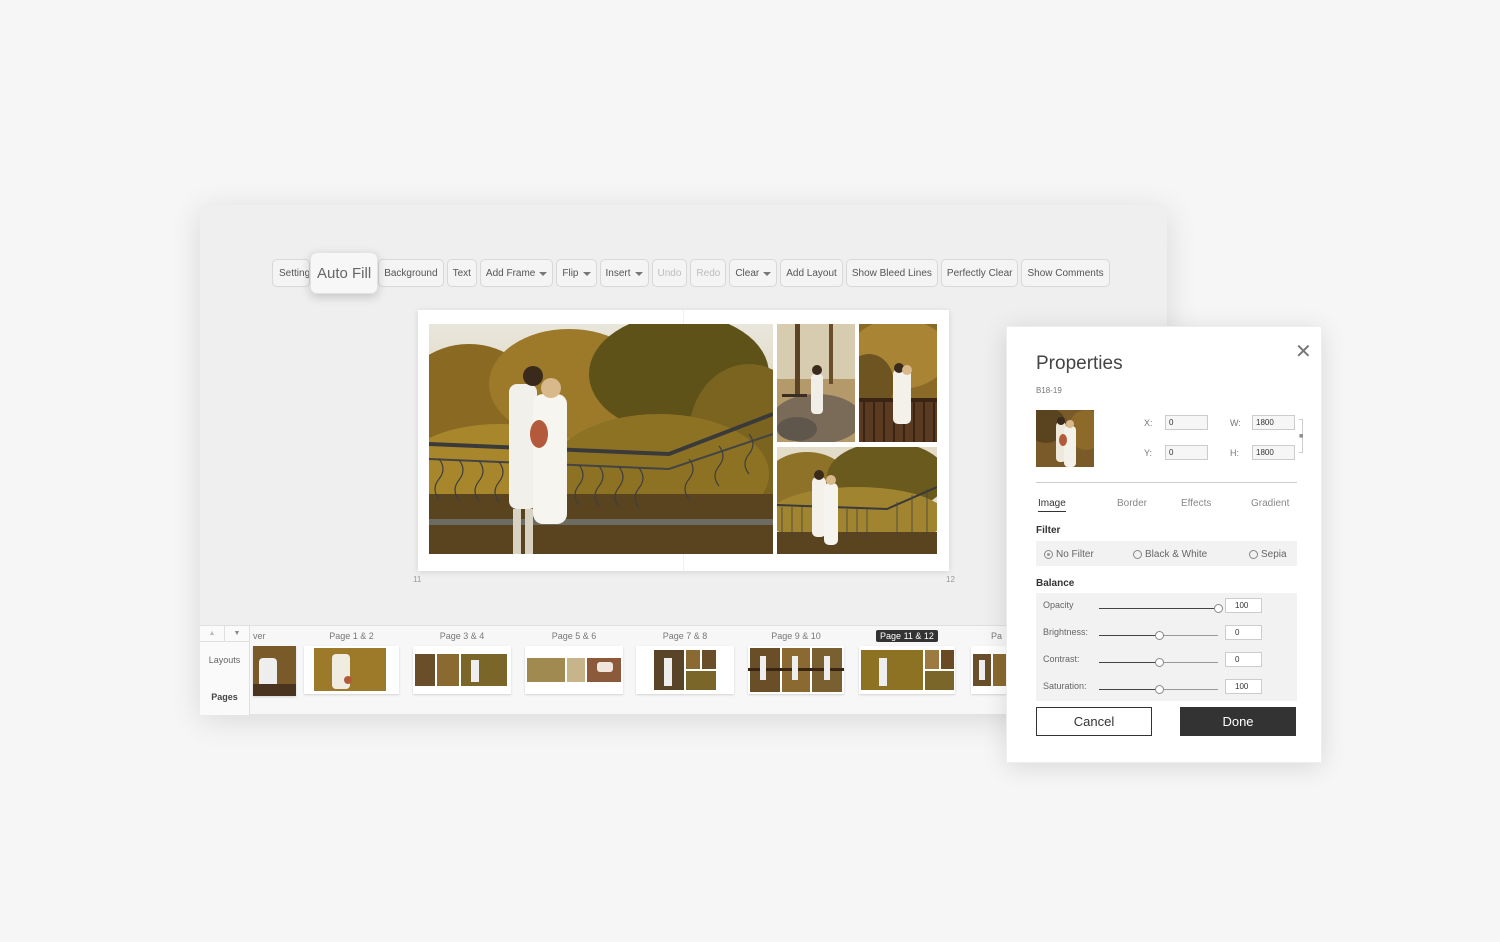 The width and height of the screenshot is (1500, 942). Describe the element at coordinates (1048, 530) in the screenshot. I see `filter-heading: Filter` at that location.